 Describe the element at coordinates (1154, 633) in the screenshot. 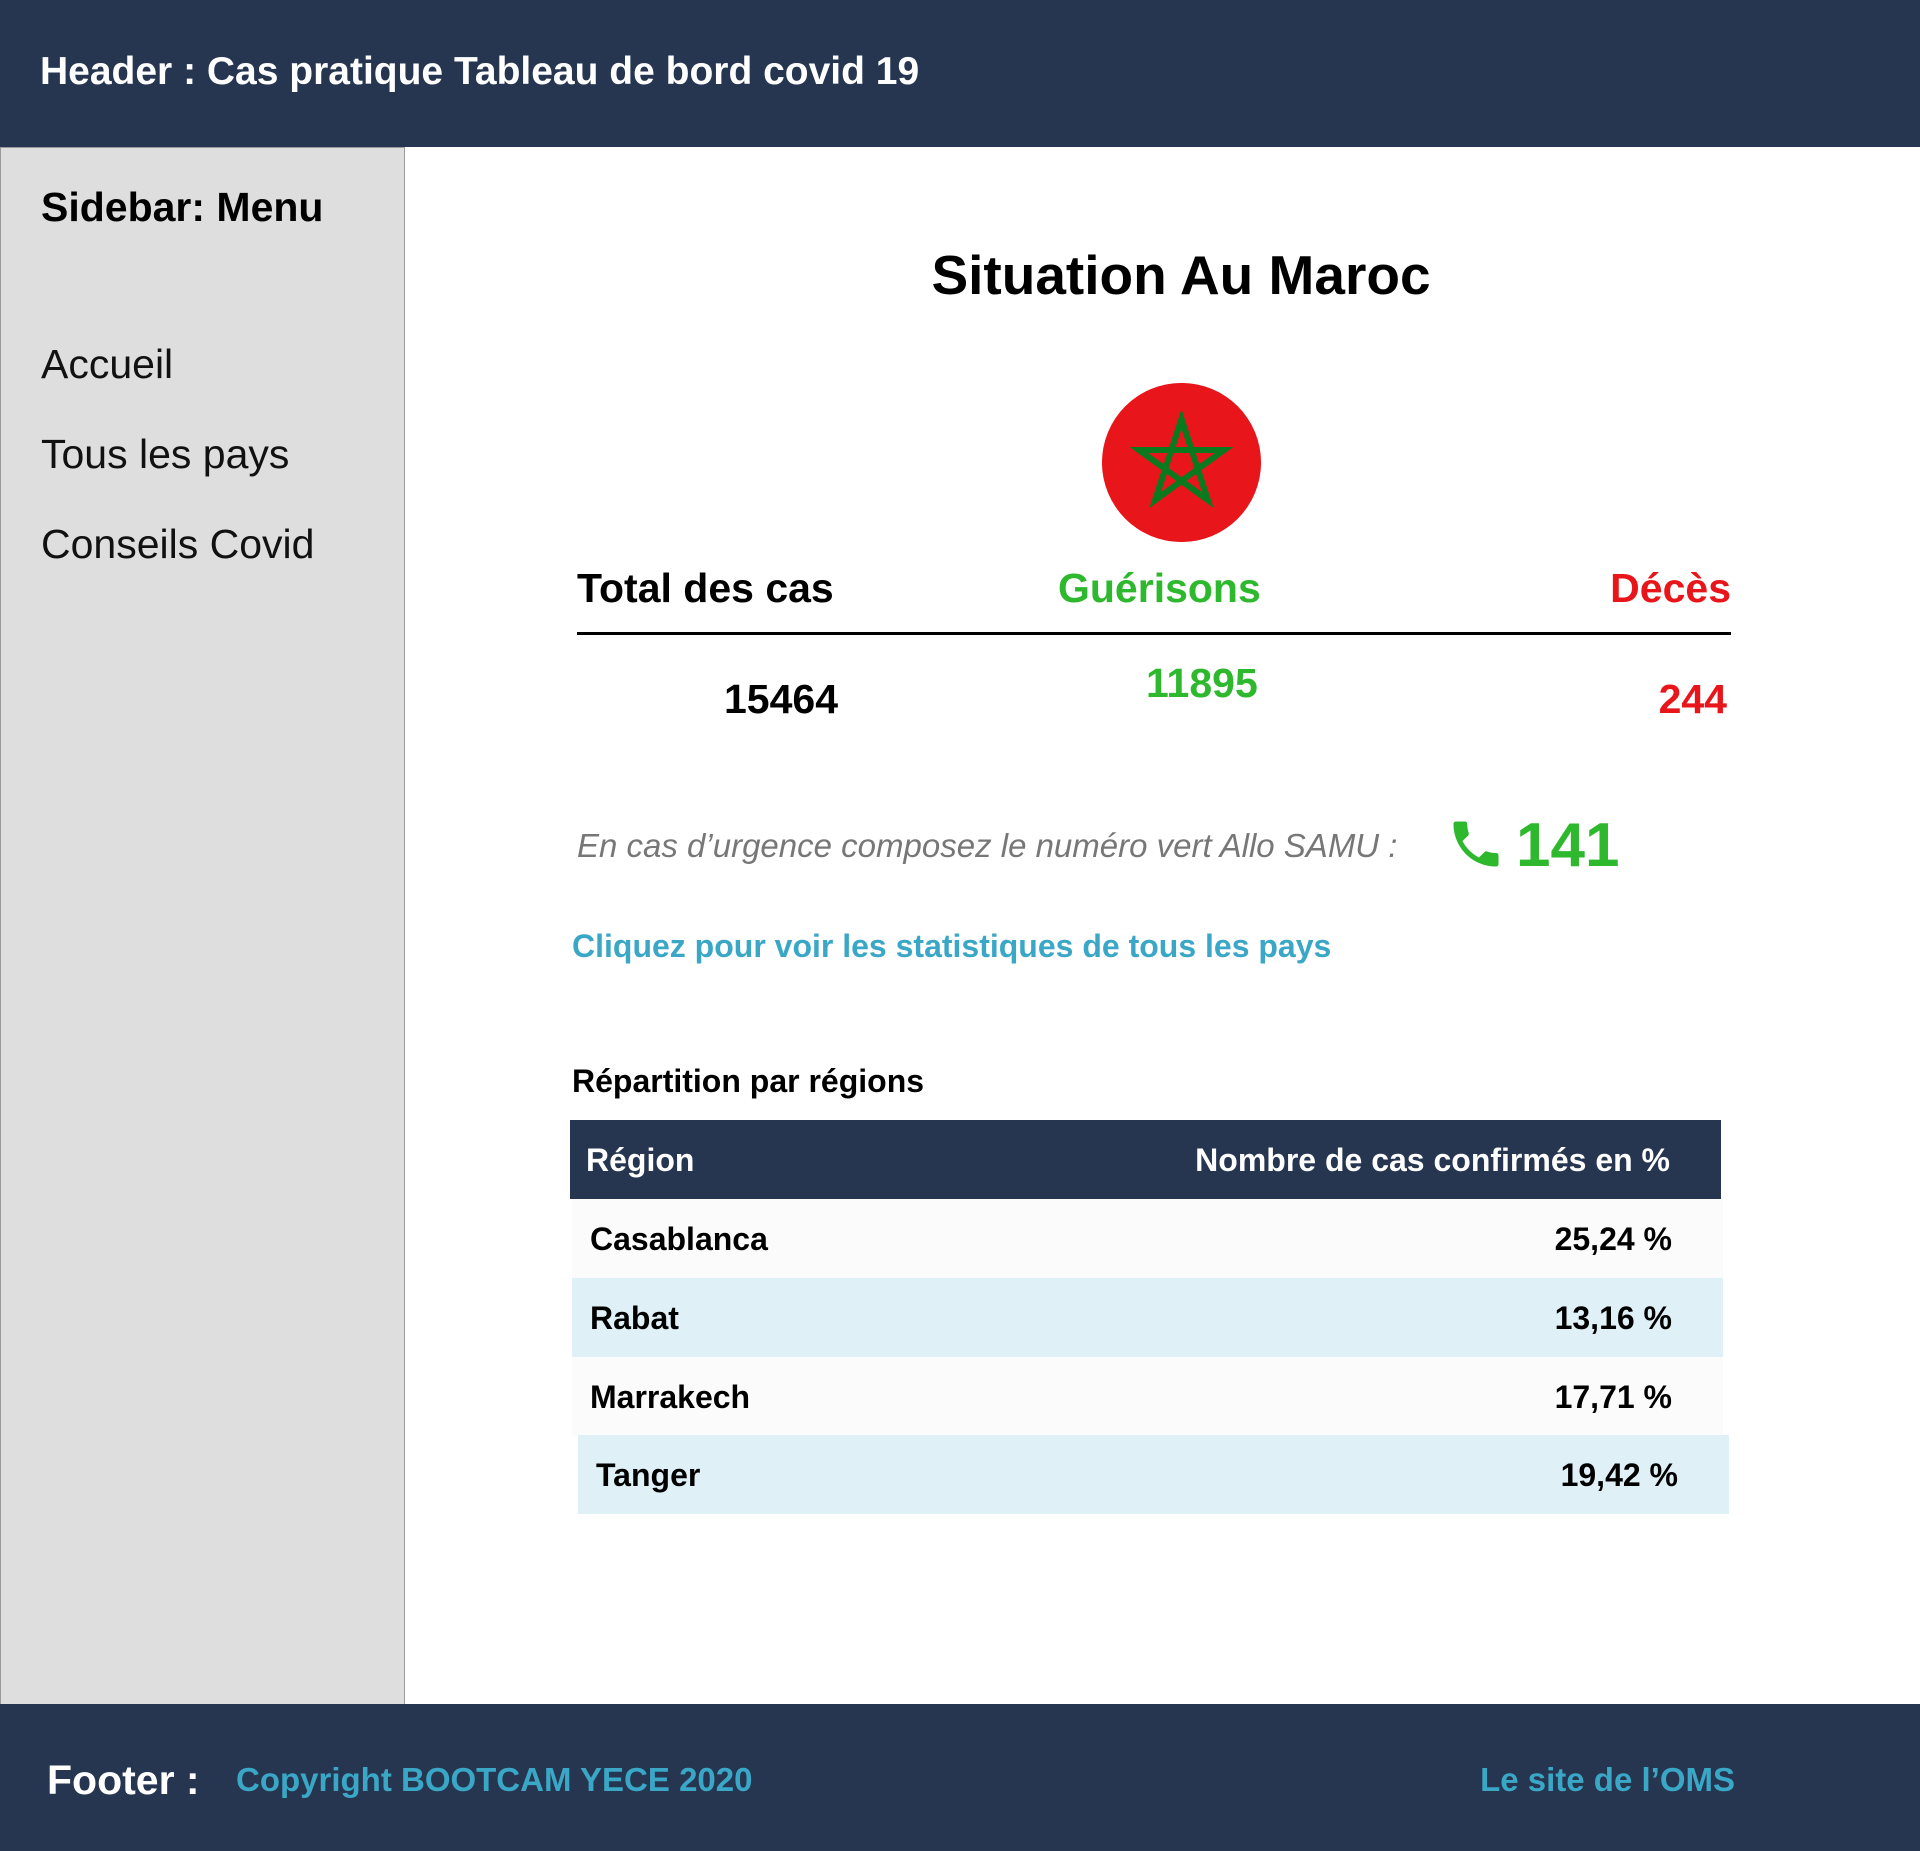

I see `stats-divider` at that location.